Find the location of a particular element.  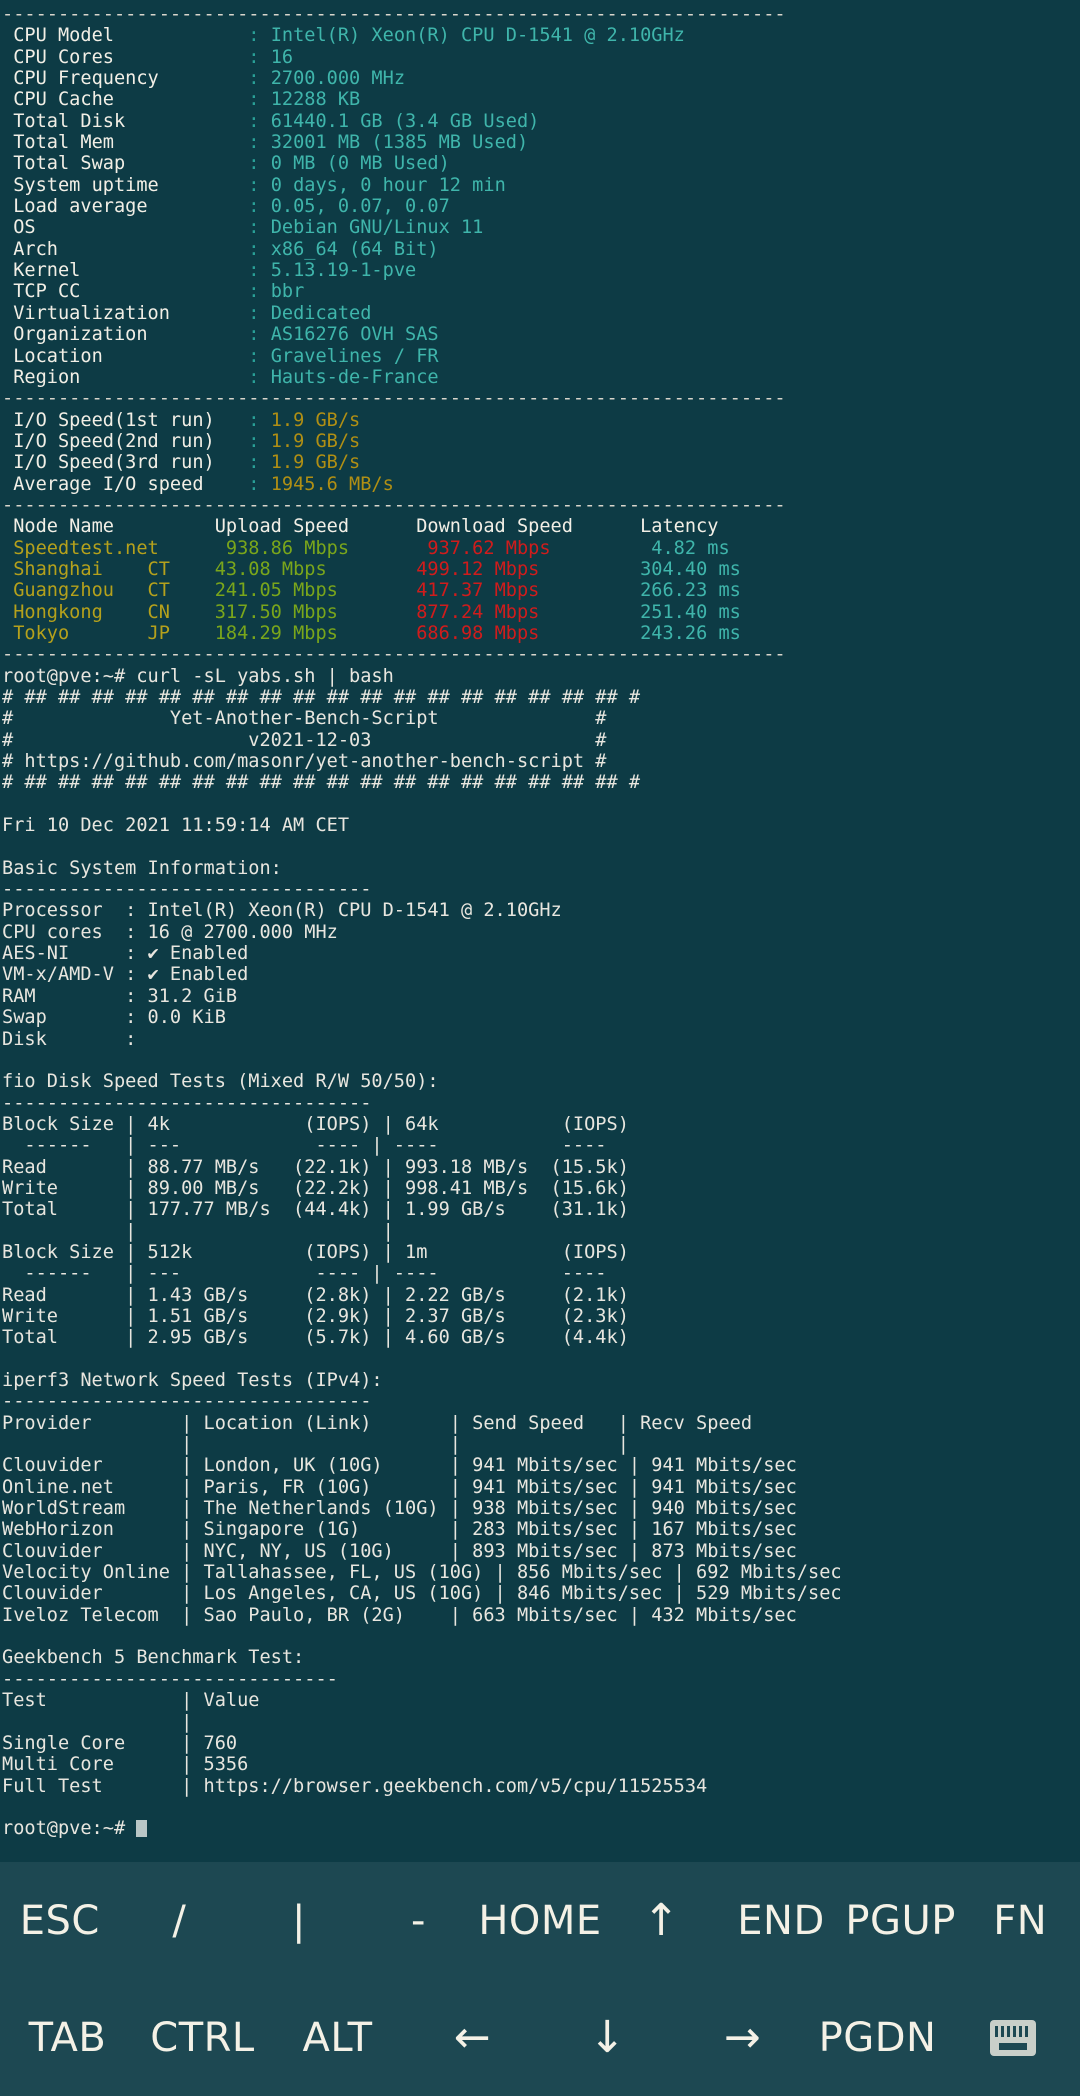

keyboard-row-2: TAB CTRL ALT ← ↓ → PGDN is located at coordinates (540, 2037).